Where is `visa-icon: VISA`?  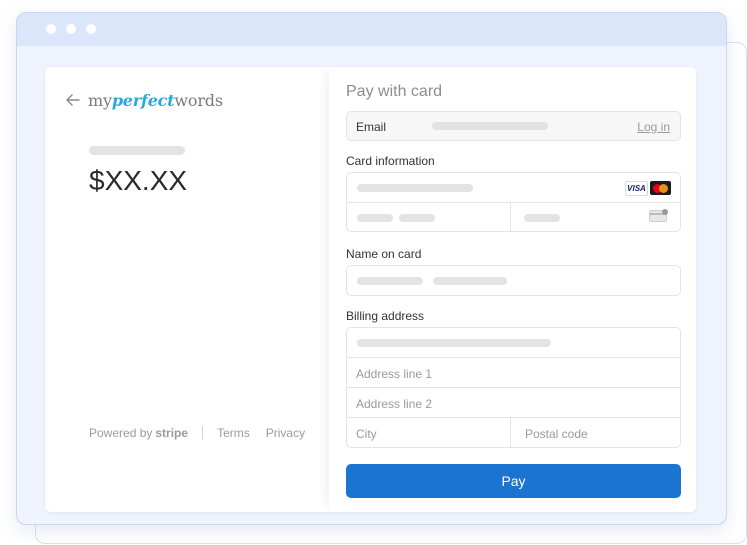
visa-icon: VISA is located at coordinates (636, 188).